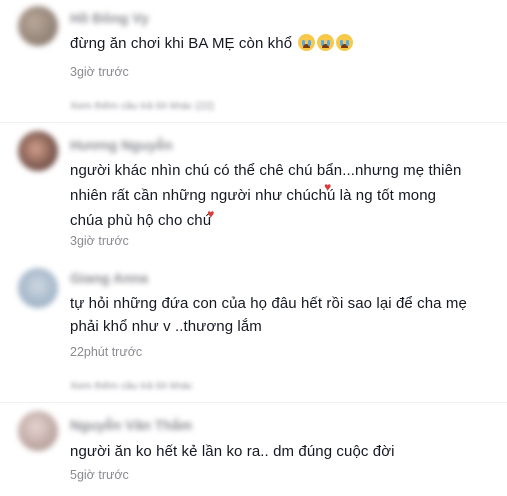  I want to click on comment-text-line: chúa phù hộ cho chú♥, so click(280, 219).